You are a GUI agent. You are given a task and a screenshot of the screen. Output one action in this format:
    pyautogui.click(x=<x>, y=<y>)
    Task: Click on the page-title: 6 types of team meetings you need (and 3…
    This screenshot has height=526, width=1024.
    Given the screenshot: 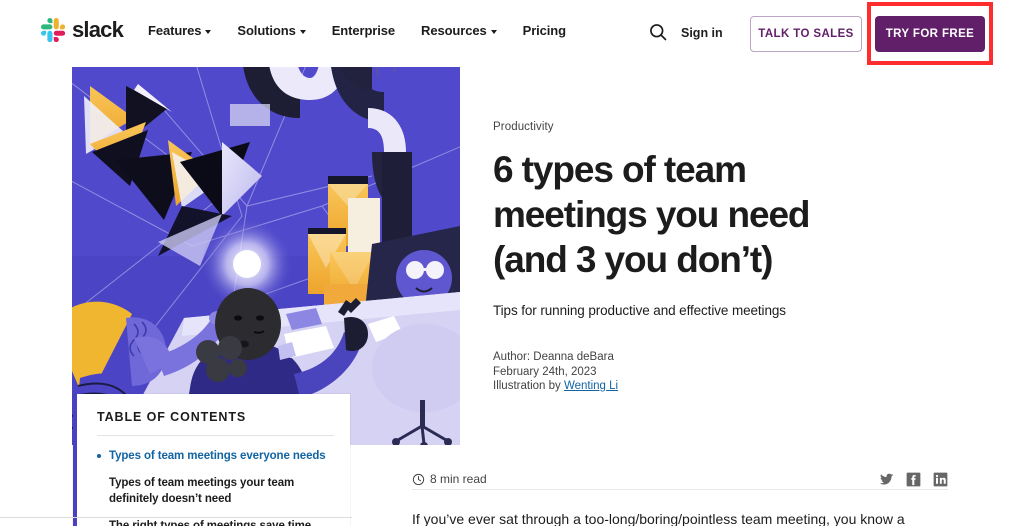 What is the action you would take?
    pyautogui.click(x=652, y=214)
    